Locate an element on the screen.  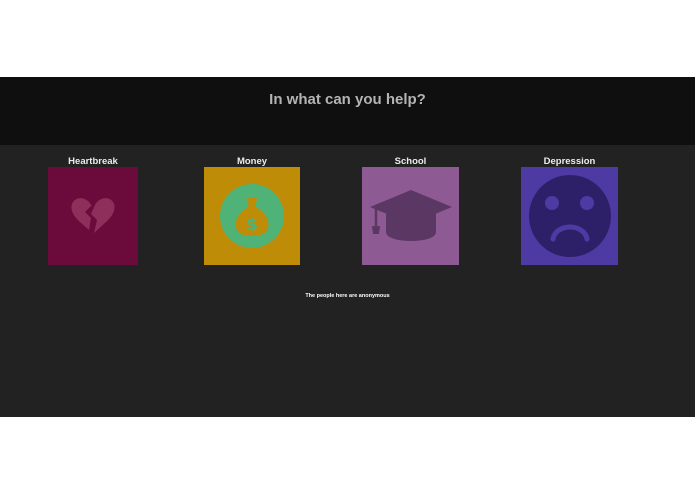
category-tile-school is located at coordinates (410, 216).